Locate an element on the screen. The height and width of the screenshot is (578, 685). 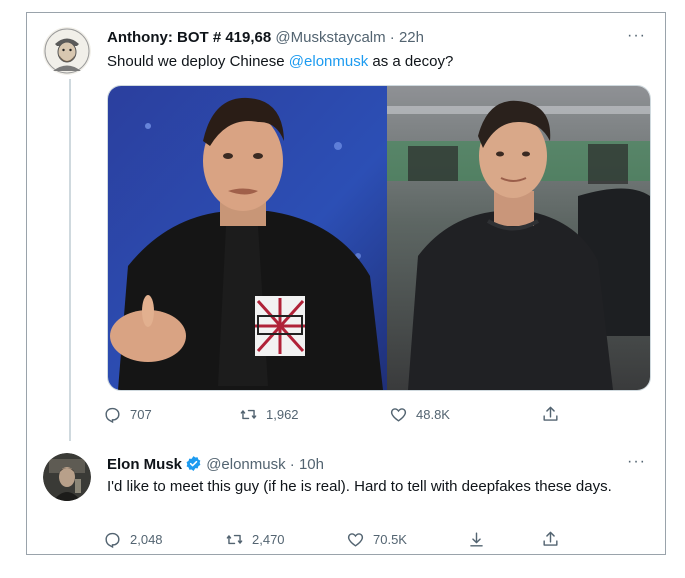
tweet1-mention: @elonmusk is located at coordinates (328, 61).